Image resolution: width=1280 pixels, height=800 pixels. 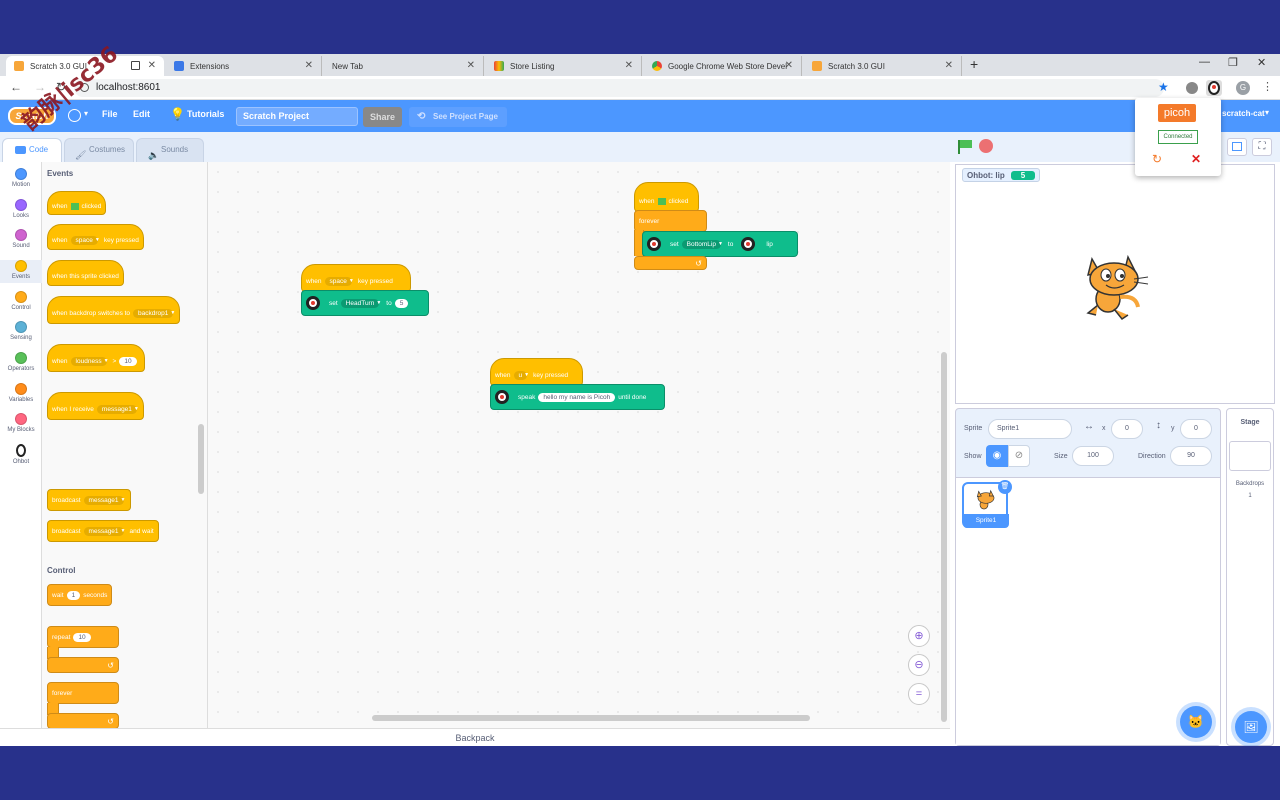 I want to click on category-variables: Variables, so click(x=21, y=393).